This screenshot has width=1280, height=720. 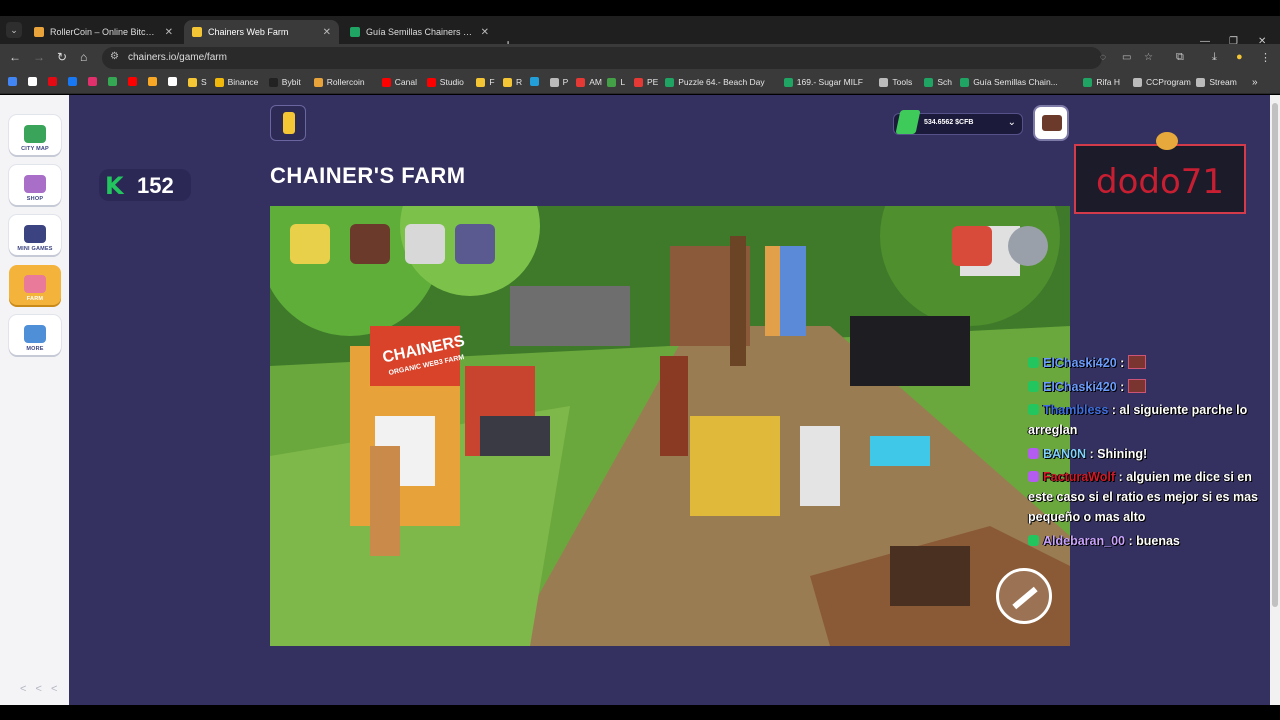 What do you see at coordinates (1079, 477) in the screenshot?
I see `chat-username: FacturaWolf` at bounding box center [1079, 477].